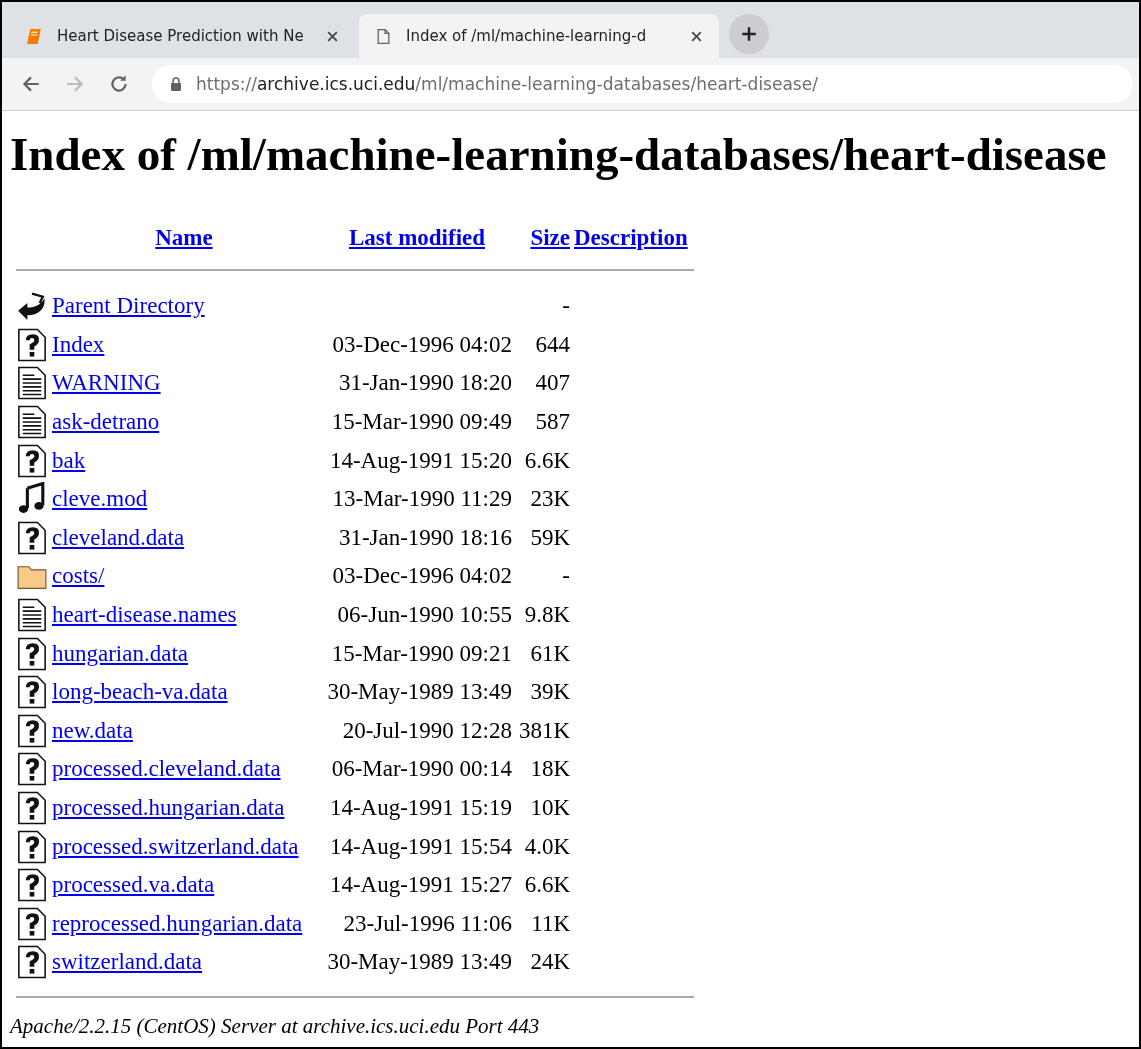 This screenshot has width=1141, height=1049. What do you see at coordinates (550, 537) in the screenshot?
I see `file-size: 59K` at bounding box center [550, 537].